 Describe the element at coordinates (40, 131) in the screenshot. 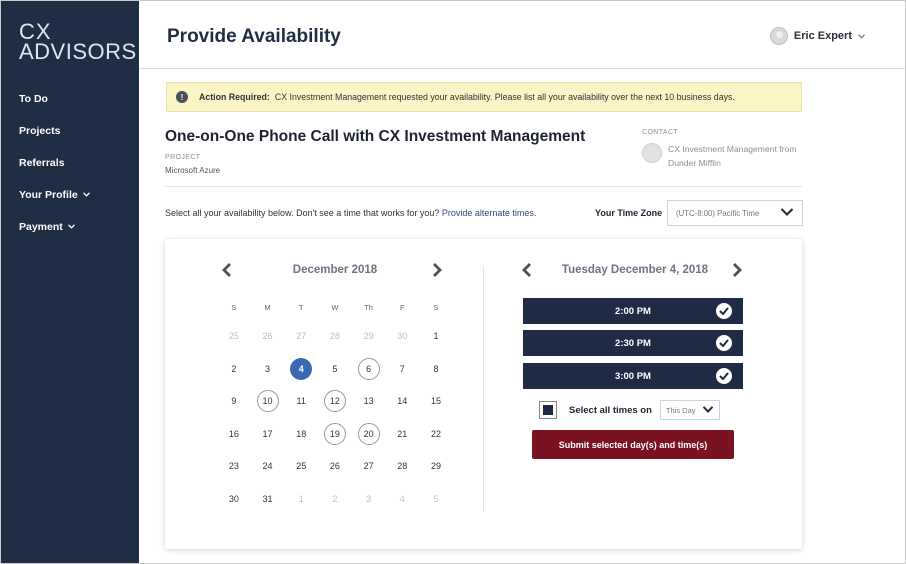

I see `sidebar-item-label: Projects` at that location.